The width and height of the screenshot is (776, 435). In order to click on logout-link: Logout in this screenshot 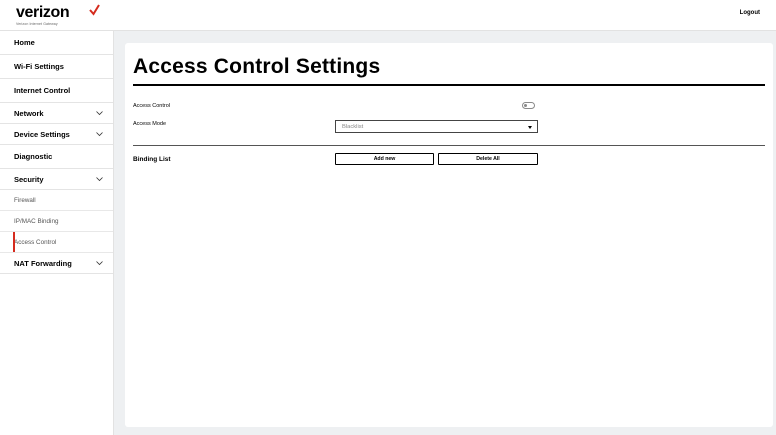, I will do `click(750, 13)`.